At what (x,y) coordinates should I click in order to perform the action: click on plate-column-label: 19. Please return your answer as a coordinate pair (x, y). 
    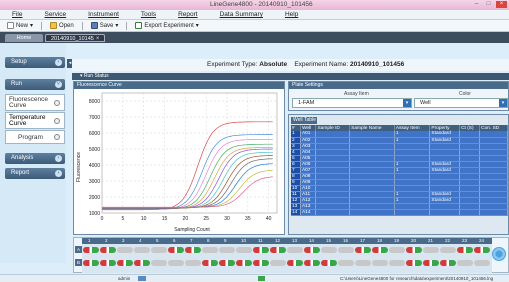
    Looking at the image, I should click on (397, 240).